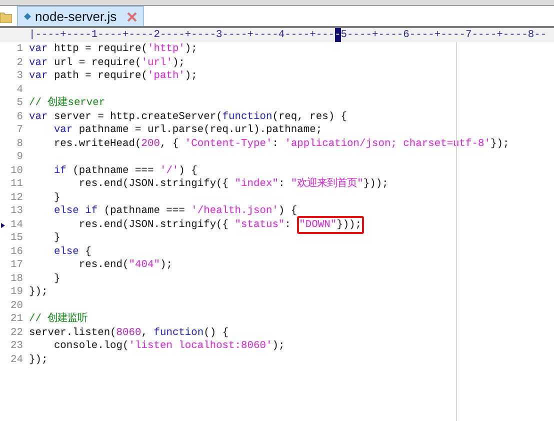 Image resolution: width=554 pixels, height=421 pixels. Describe the element at coordinates (19, 63) in the screenshot. I see `line-number: 2` at that location.